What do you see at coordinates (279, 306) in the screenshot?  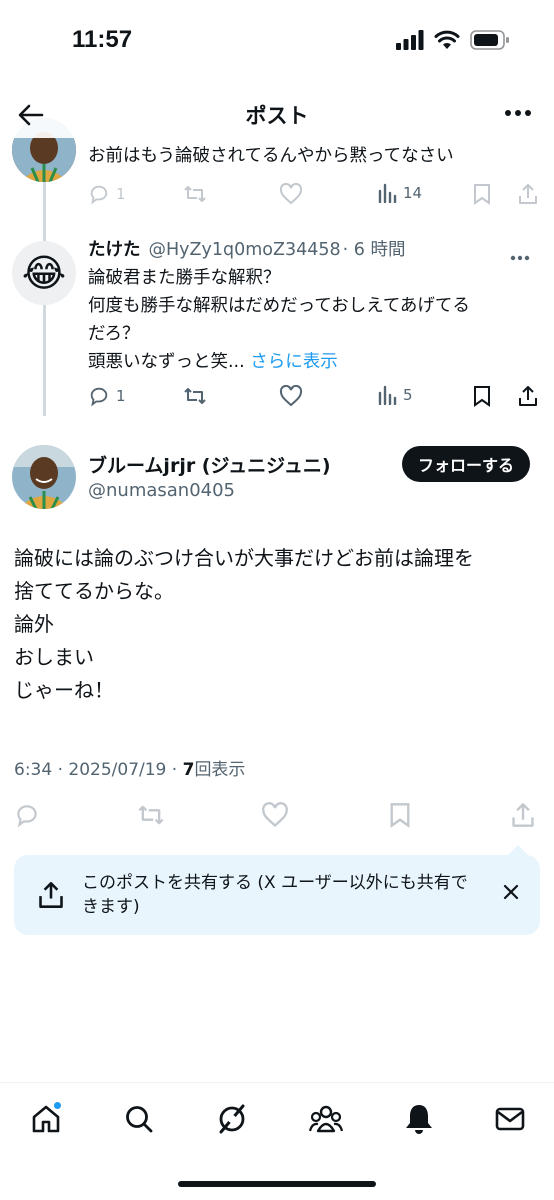 I see `reply-line: 何度も勝手な解釈はだめだっておしえてあげてる` at bounding box center [279, 306].